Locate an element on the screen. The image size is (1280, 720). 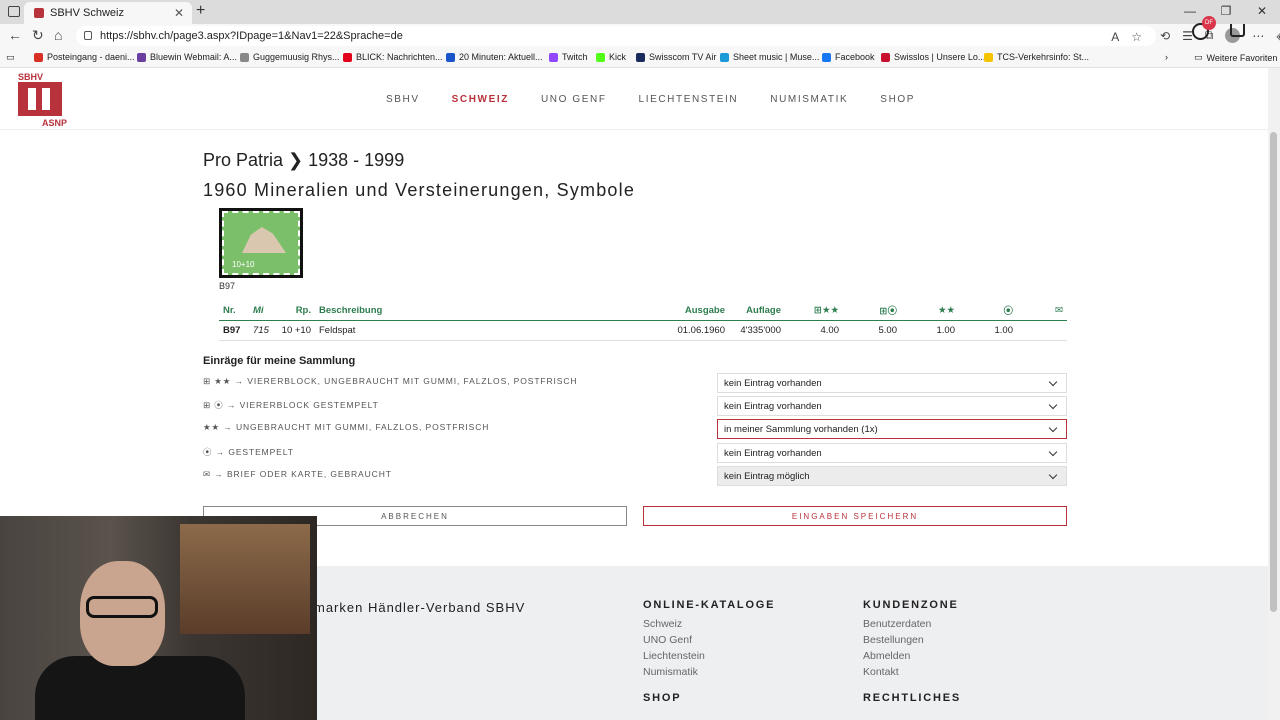
kick-icon is located at coordinates (600, 57).